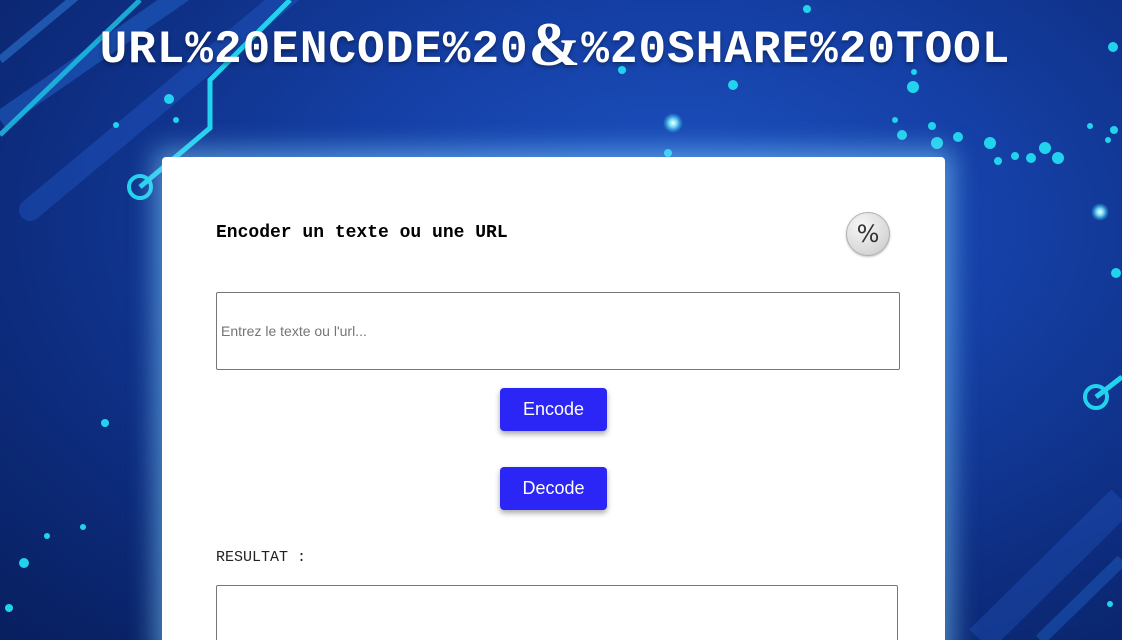  I want to click on page-title-part-1: URL%20ENCODE%20, so click(314, 50).